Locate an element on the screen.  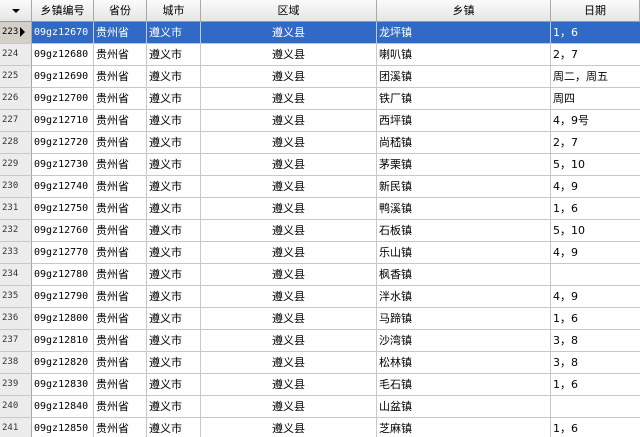
cell-code: 09gz12680 is located at coordinates (63, 55).